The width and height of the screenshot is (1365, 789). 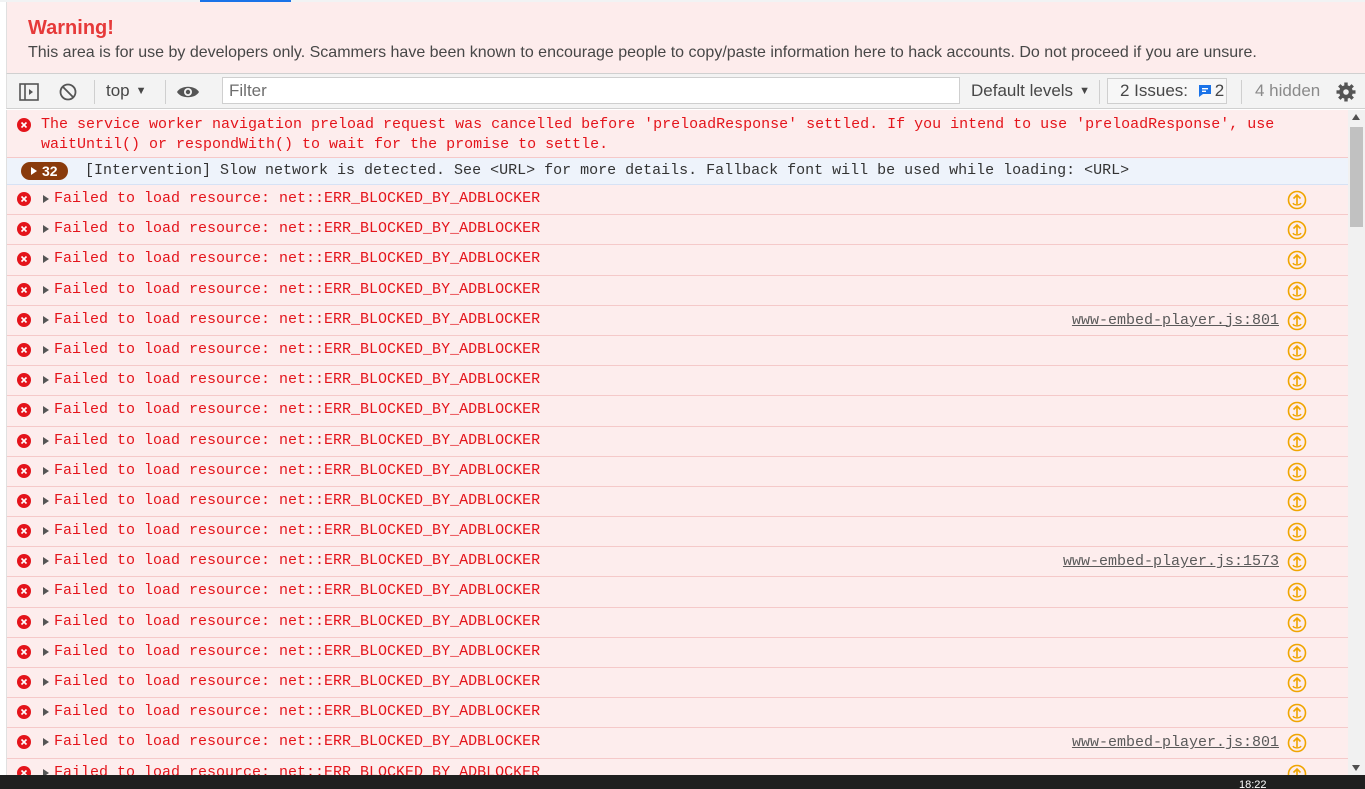 I want to click on context-selector: top ▼, so click(x=126, y=91).